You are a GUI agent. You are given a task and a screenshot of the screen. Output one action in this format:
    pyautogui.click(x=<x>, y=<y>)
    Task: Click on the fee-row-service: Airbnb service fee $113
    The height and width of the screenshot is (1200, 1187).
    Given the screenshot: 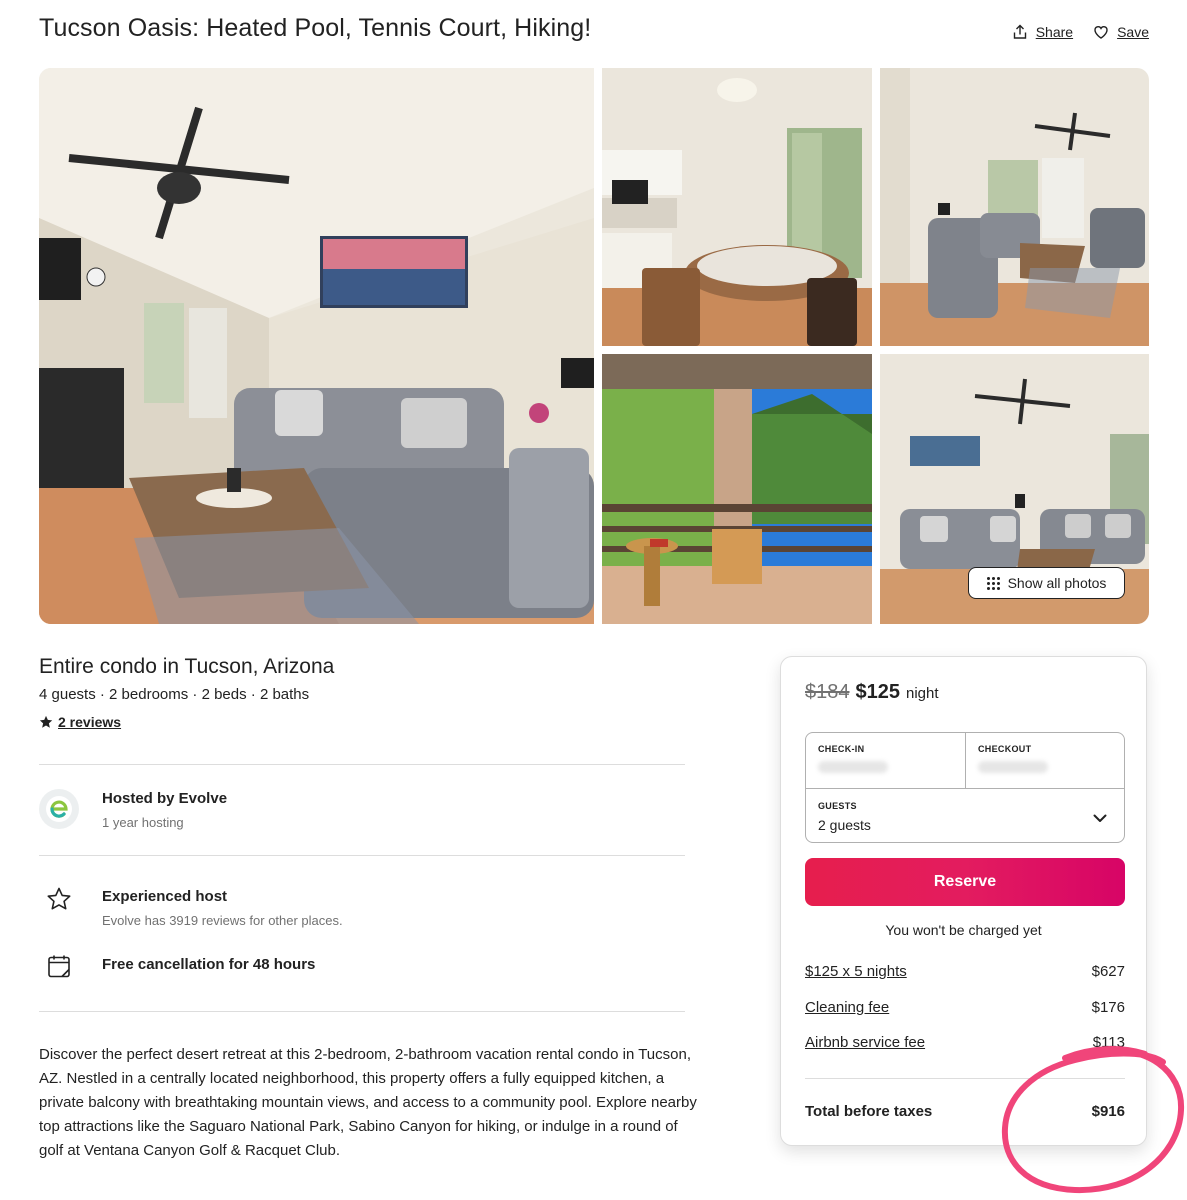 What is the action you would take?
    pyautogui.click(x=965, y=1042)
    